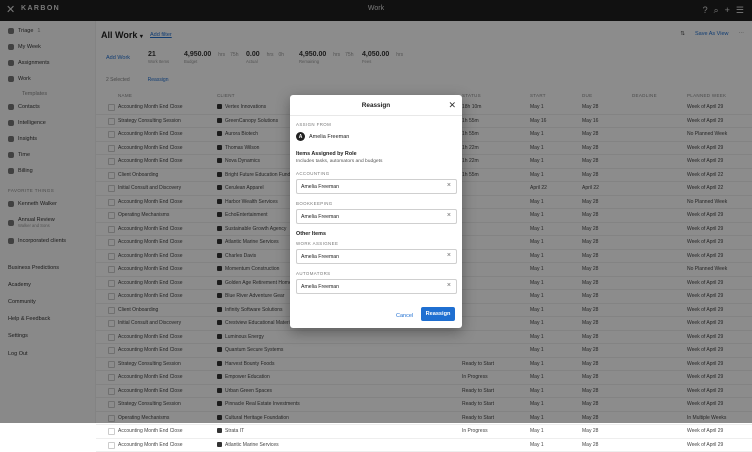 The height and width of the screenshot is (452, 752). I want to click on divider, so click(376, 115).